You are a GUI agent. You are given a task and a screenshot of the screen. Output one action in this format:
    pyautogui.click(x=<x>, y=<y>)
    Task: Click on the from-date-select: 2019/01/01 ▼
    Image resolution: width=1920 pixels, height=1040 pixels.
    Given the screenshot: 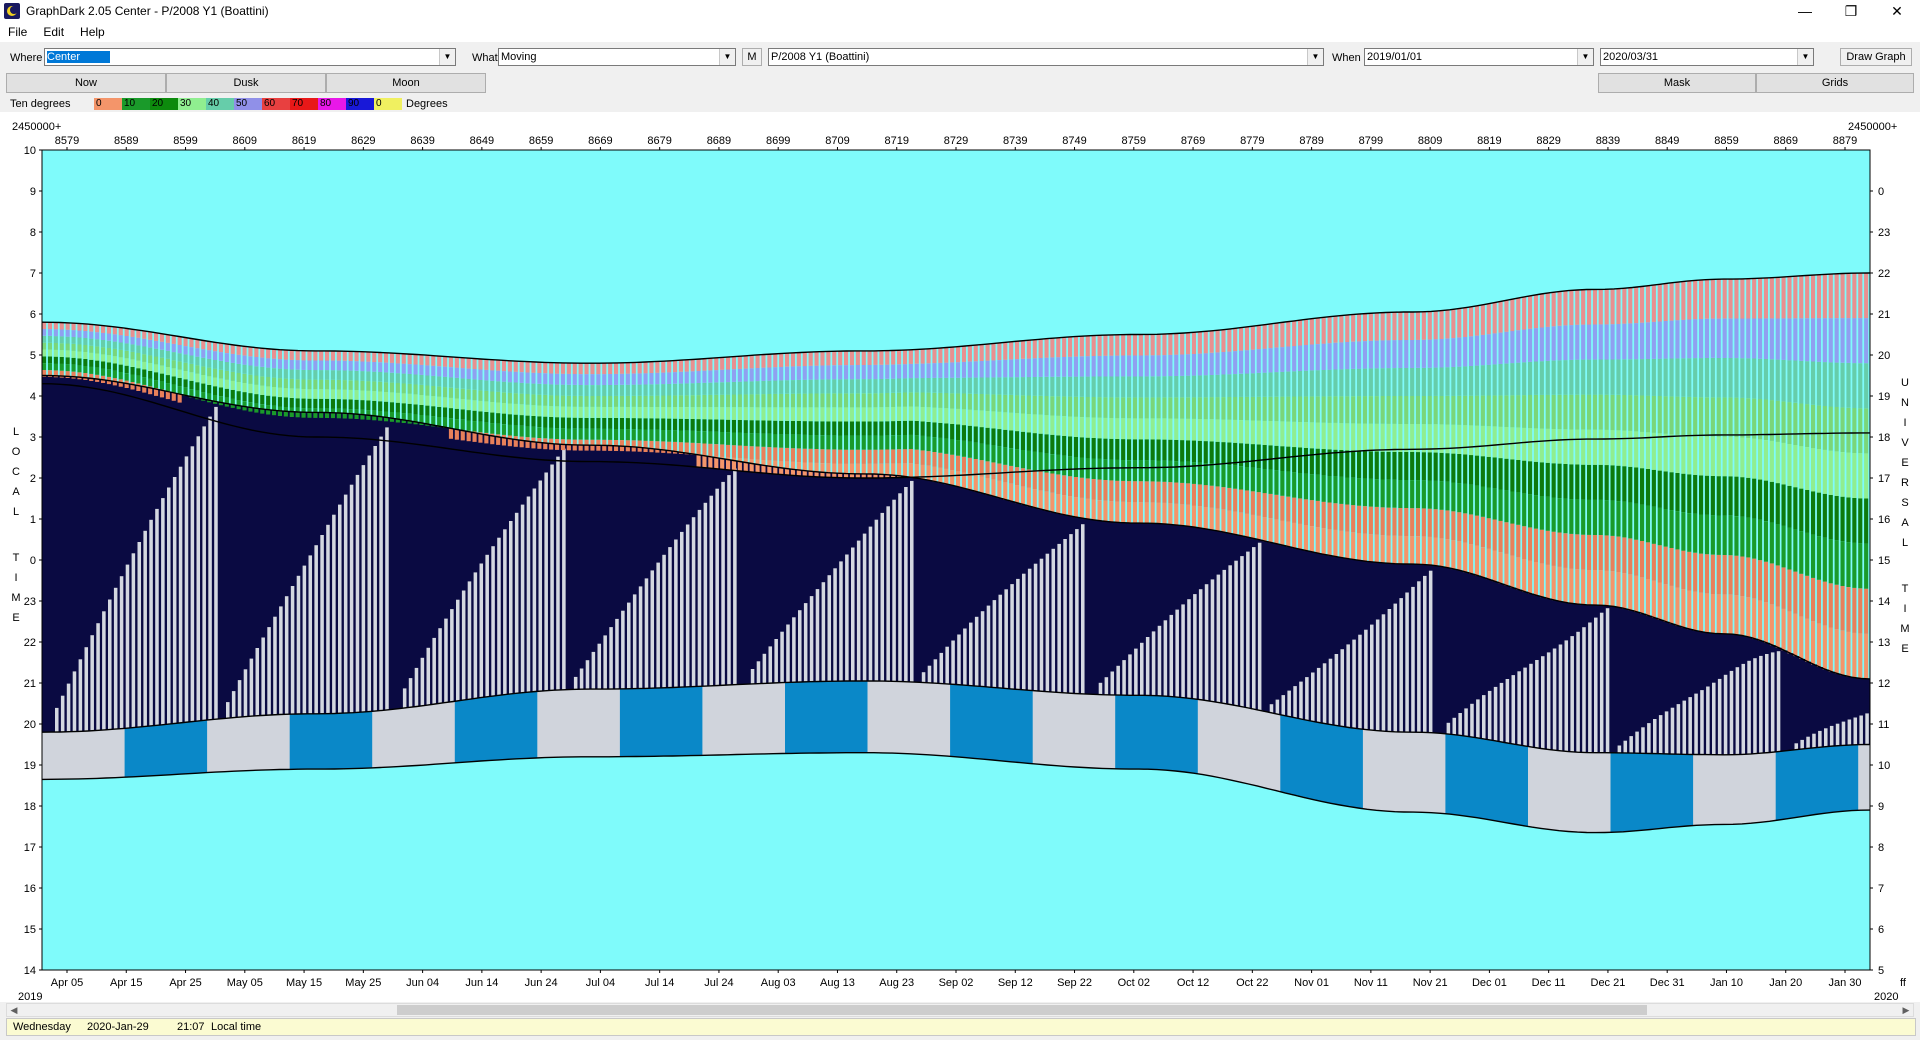 What is the action you would take?
    pyautogui.click(x=1479, y=57)
    